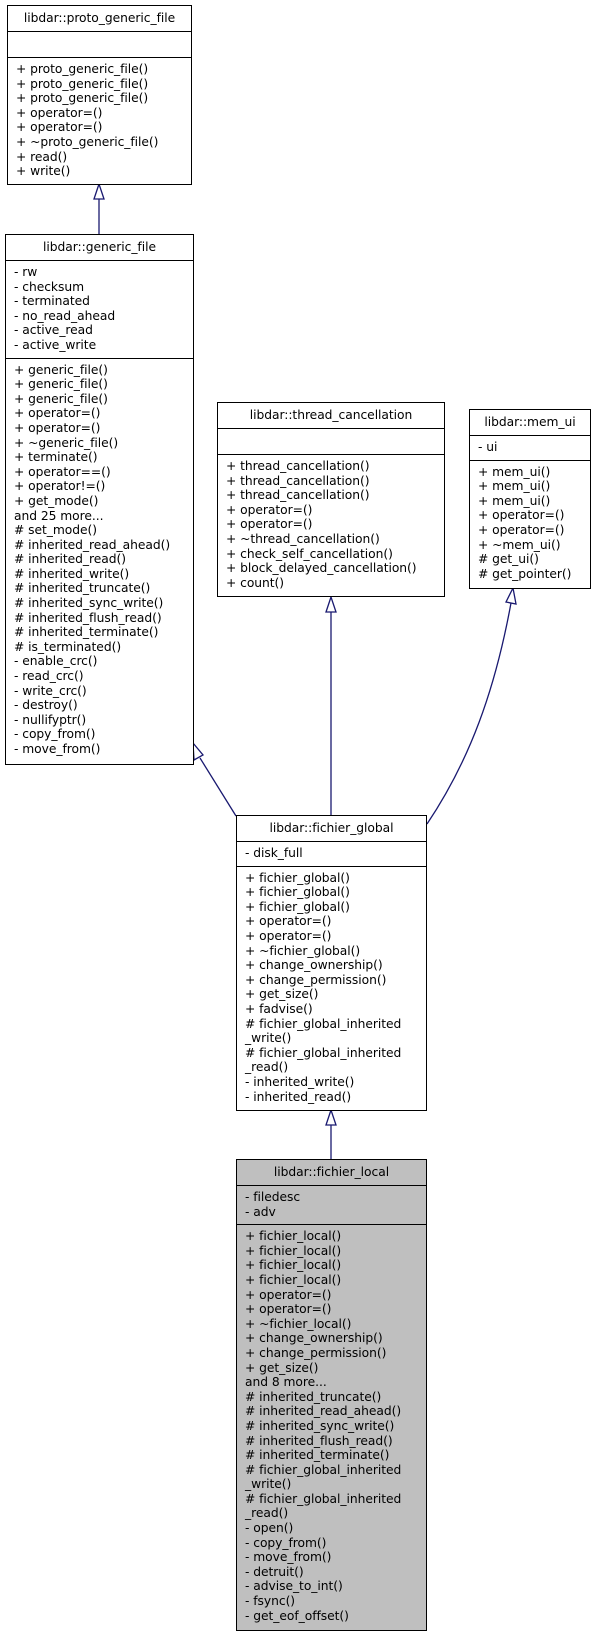 Image resolution: width=596 pixels, height=1637 pixels. I want to click on public-member: + ~fichier_global(), so click(303, 950).